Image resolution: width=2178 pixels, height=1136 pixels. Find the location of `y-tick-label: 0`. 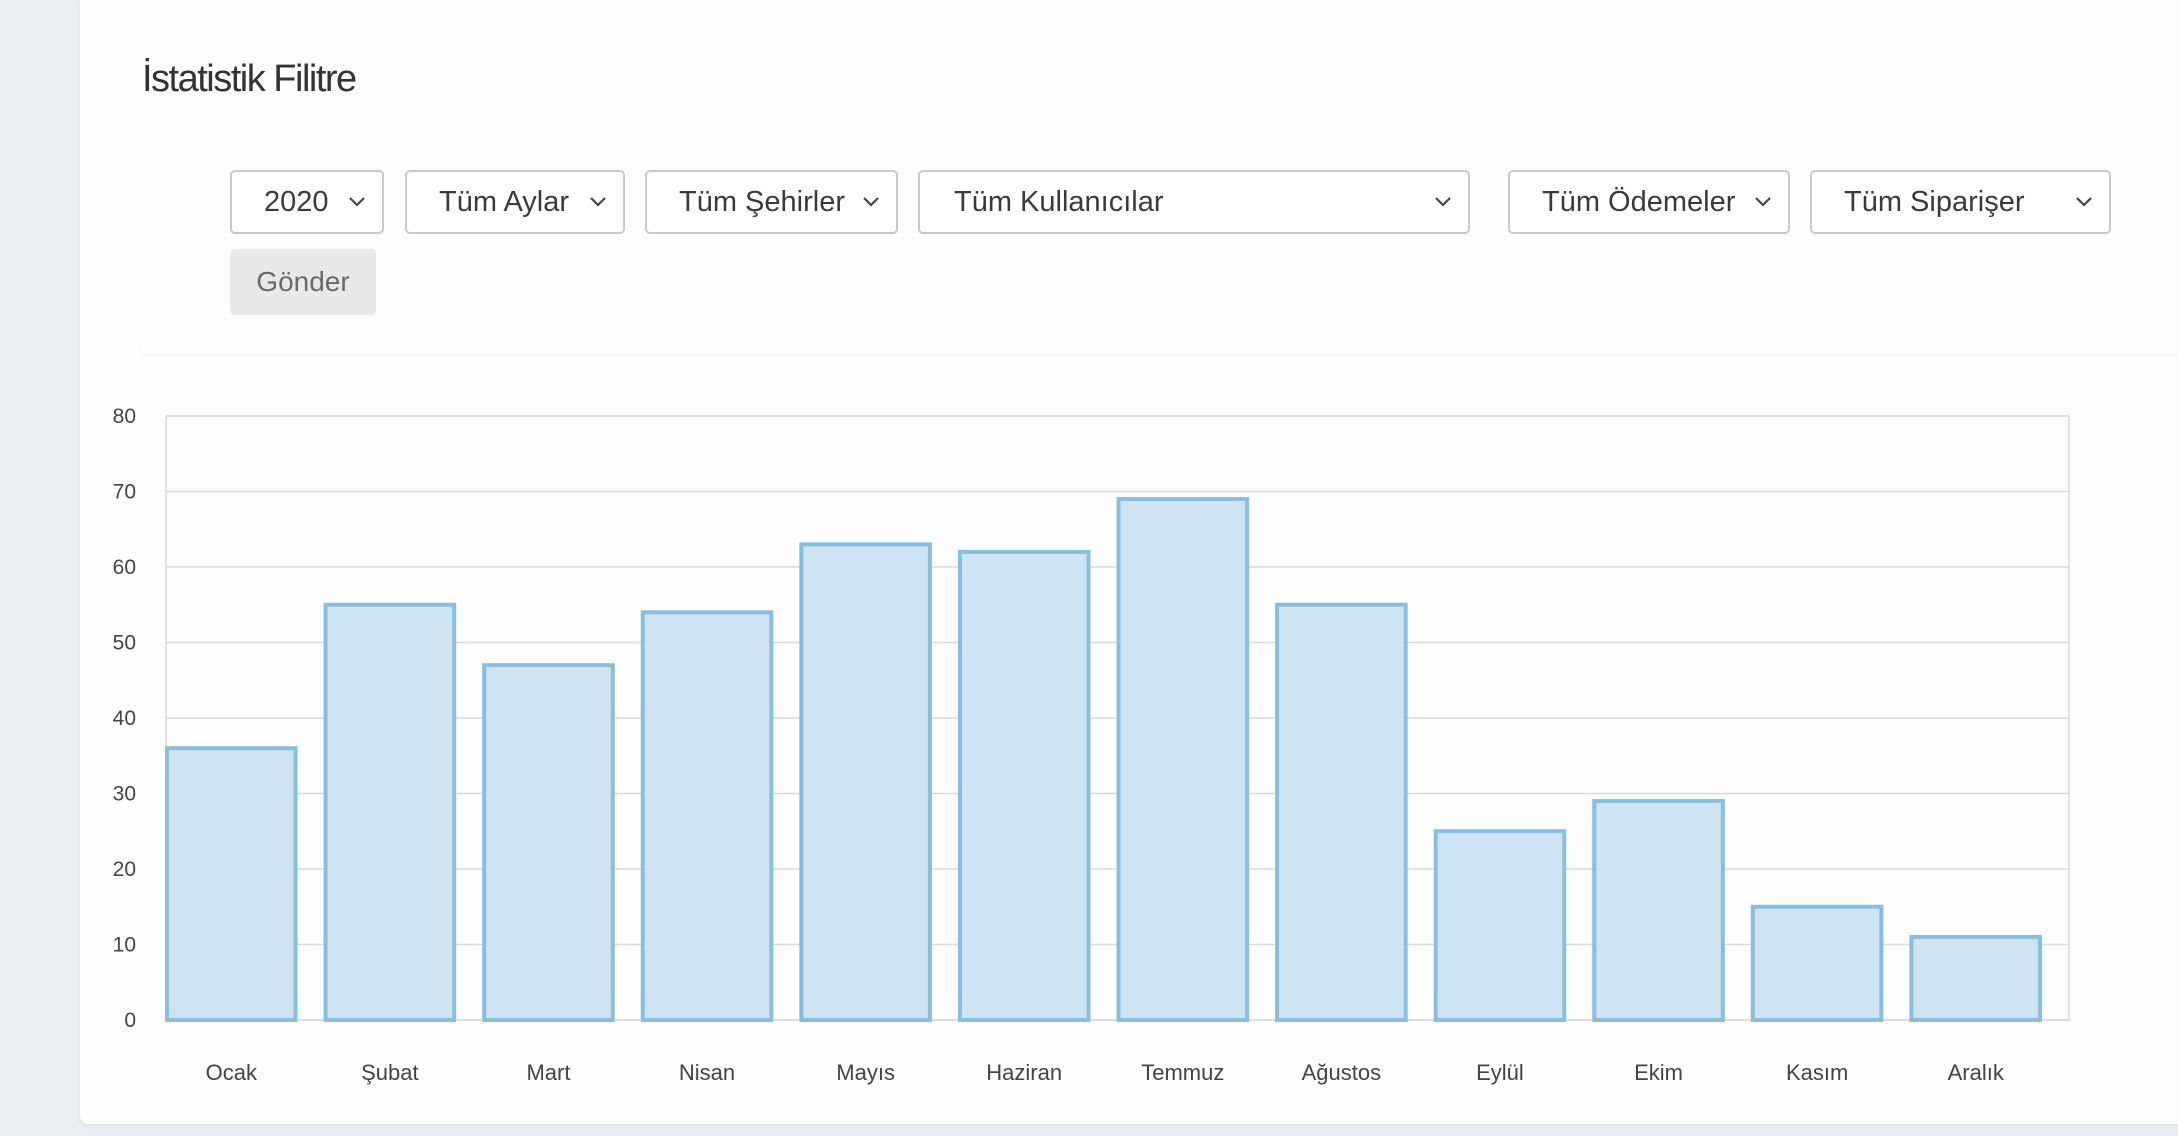

y-tick-label: 0 is located at coordinates (130, 1020).